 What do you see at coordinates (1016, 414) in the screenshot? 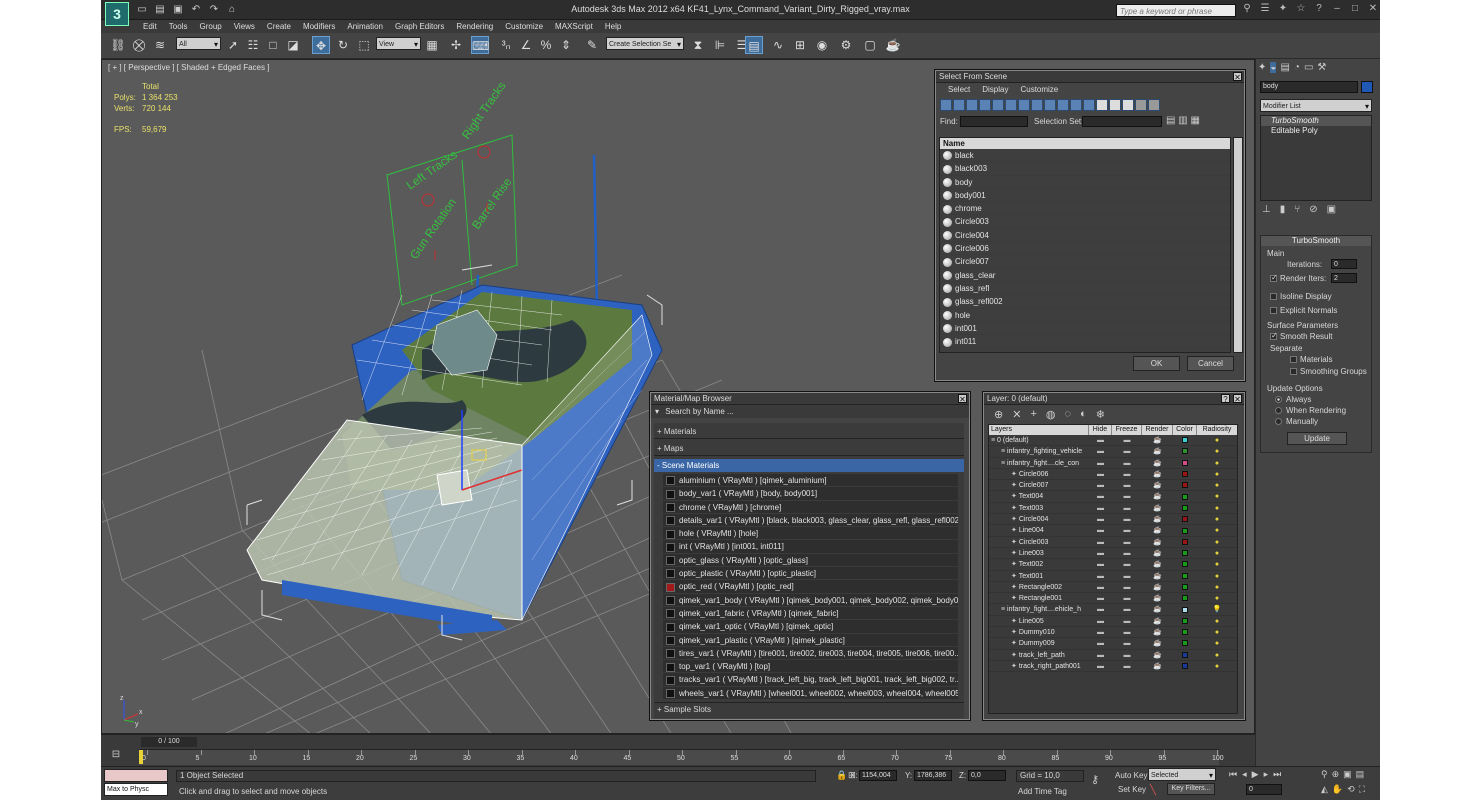
I see `delete-layer-icon: ✕` at bounding box center [1016, 414].